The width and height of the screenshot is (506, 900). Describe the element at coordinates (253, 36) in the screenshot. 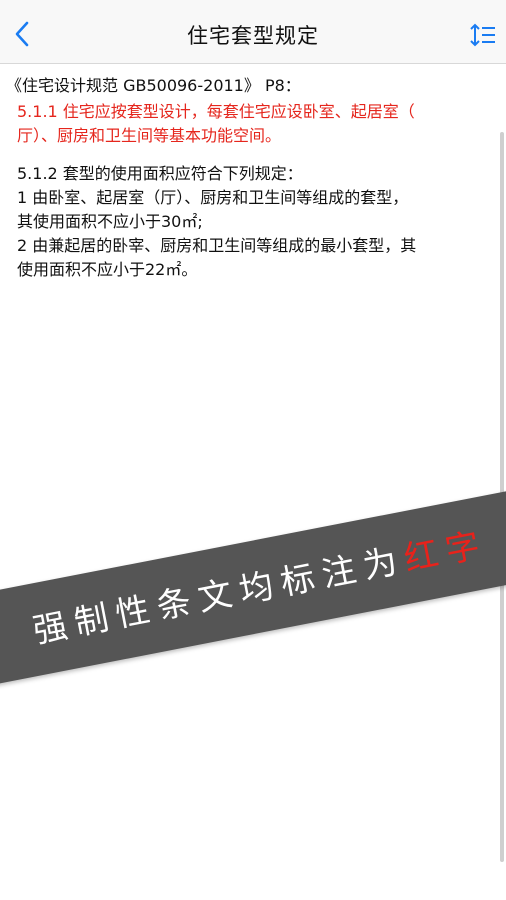

I see `page-title: 住宅套型规定` at that location.